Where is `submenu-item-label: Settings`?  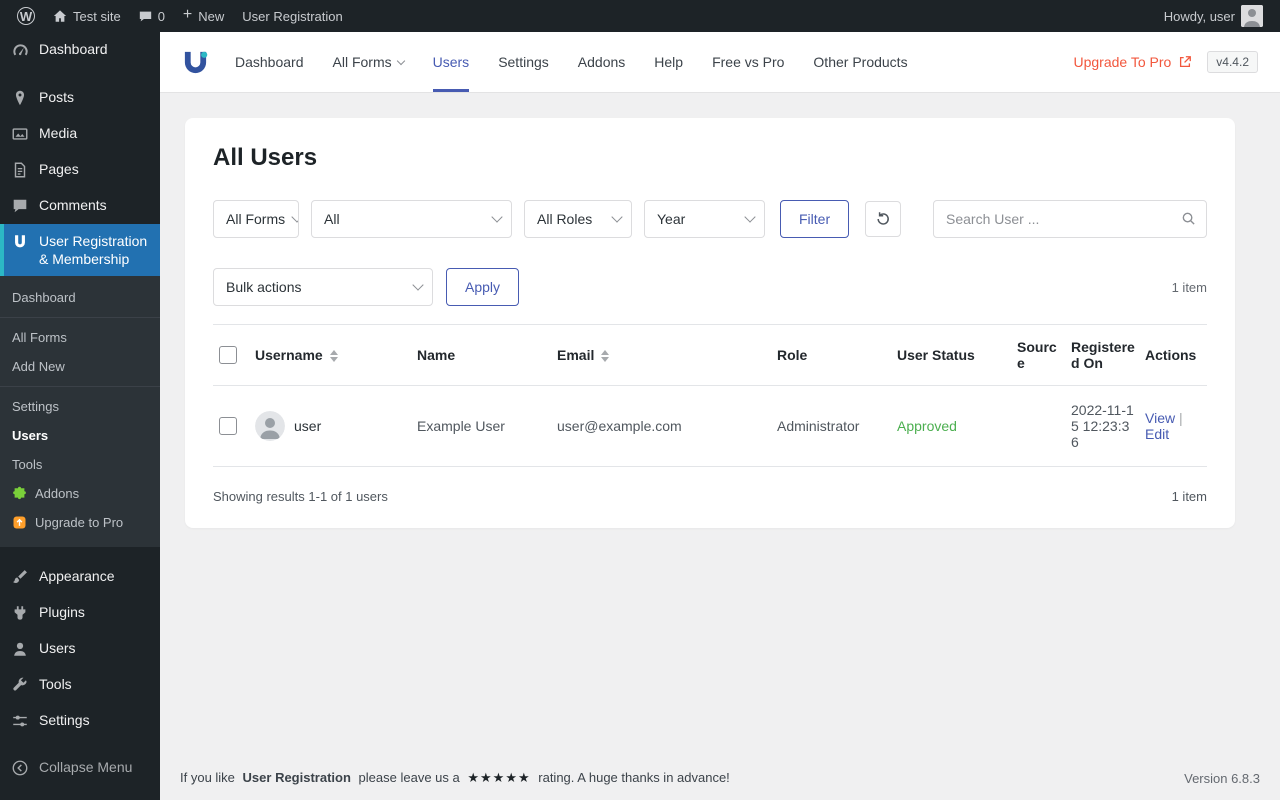
submenu-item-label: Settings is located at coordinates (35, 406).